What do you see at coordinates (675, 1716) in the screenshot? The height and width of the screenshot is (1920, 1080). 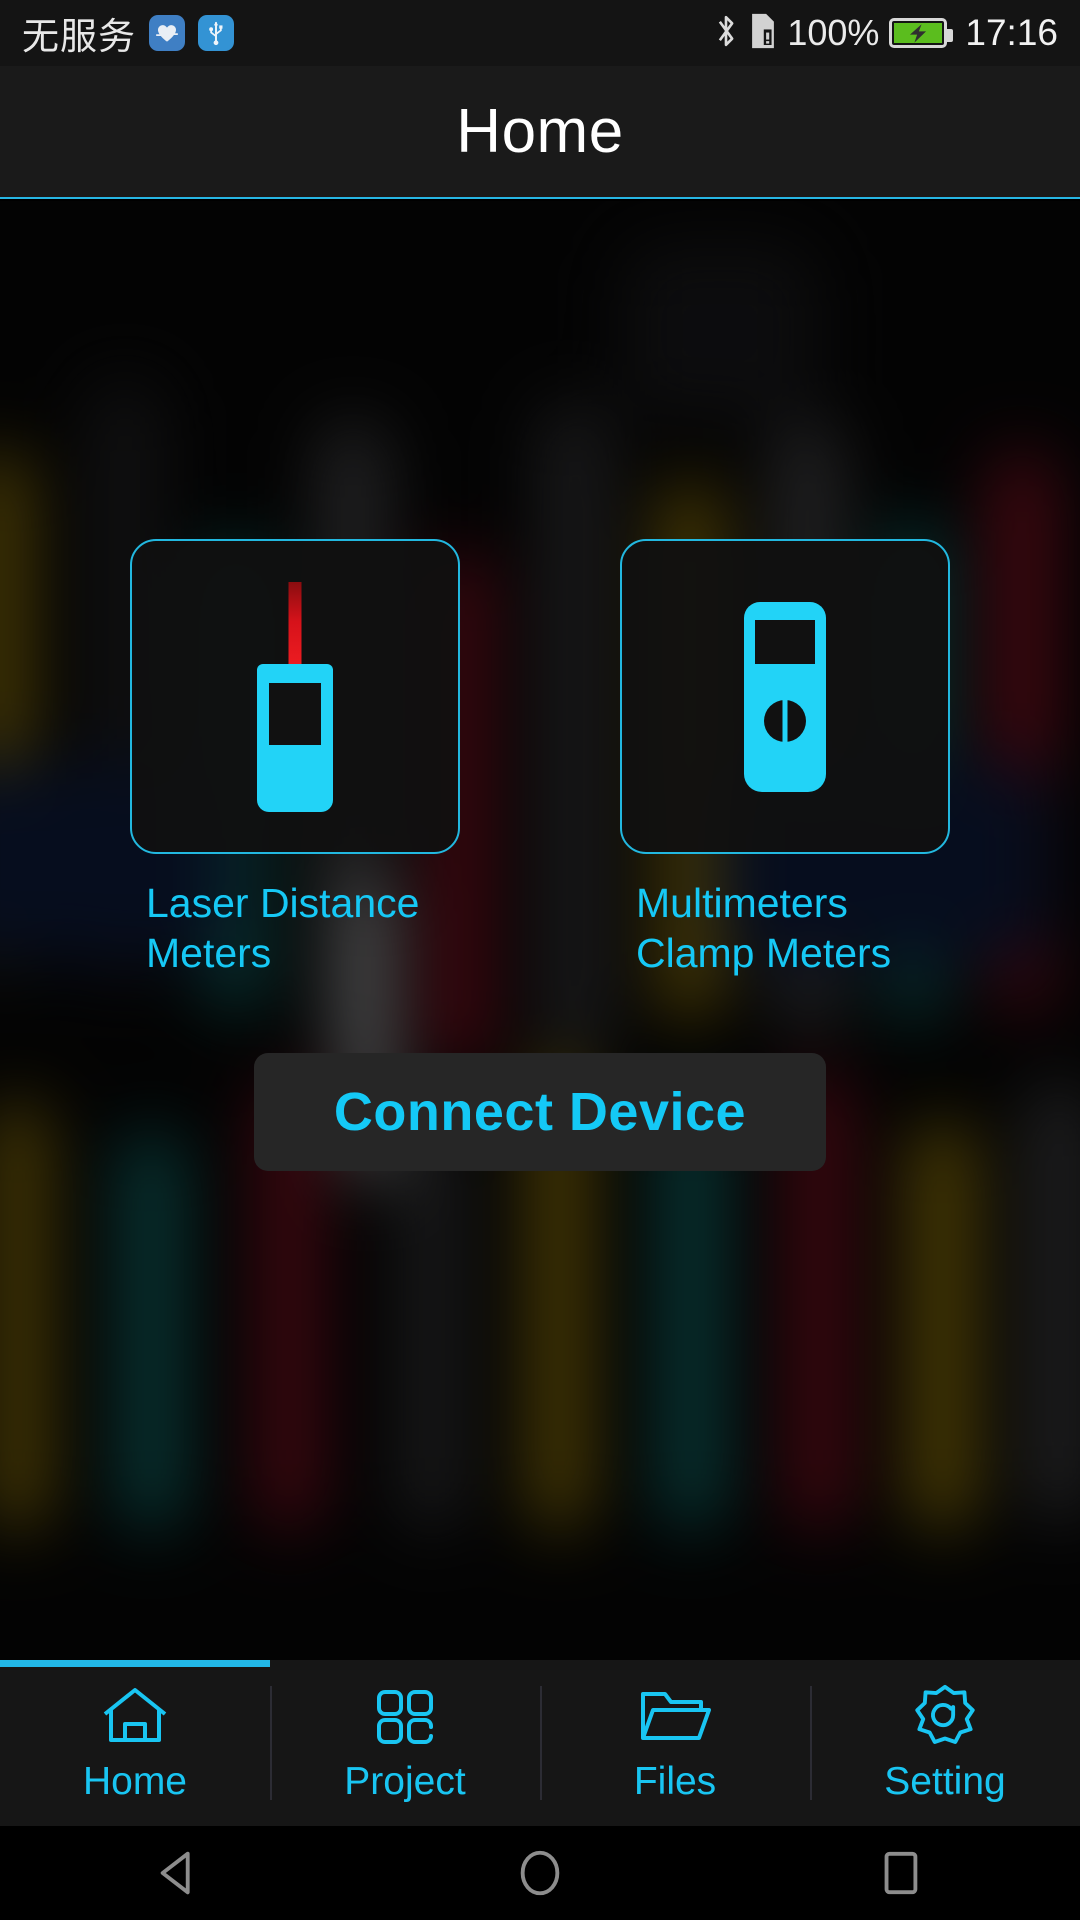 I see `folder-icon` at bounding box center [675, 1716].